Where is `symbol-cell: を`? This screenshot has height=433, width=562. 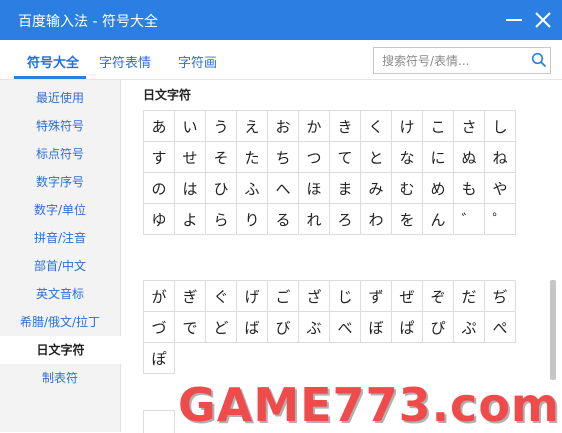
symbol-cell: を is located at coordinates (407, 219).